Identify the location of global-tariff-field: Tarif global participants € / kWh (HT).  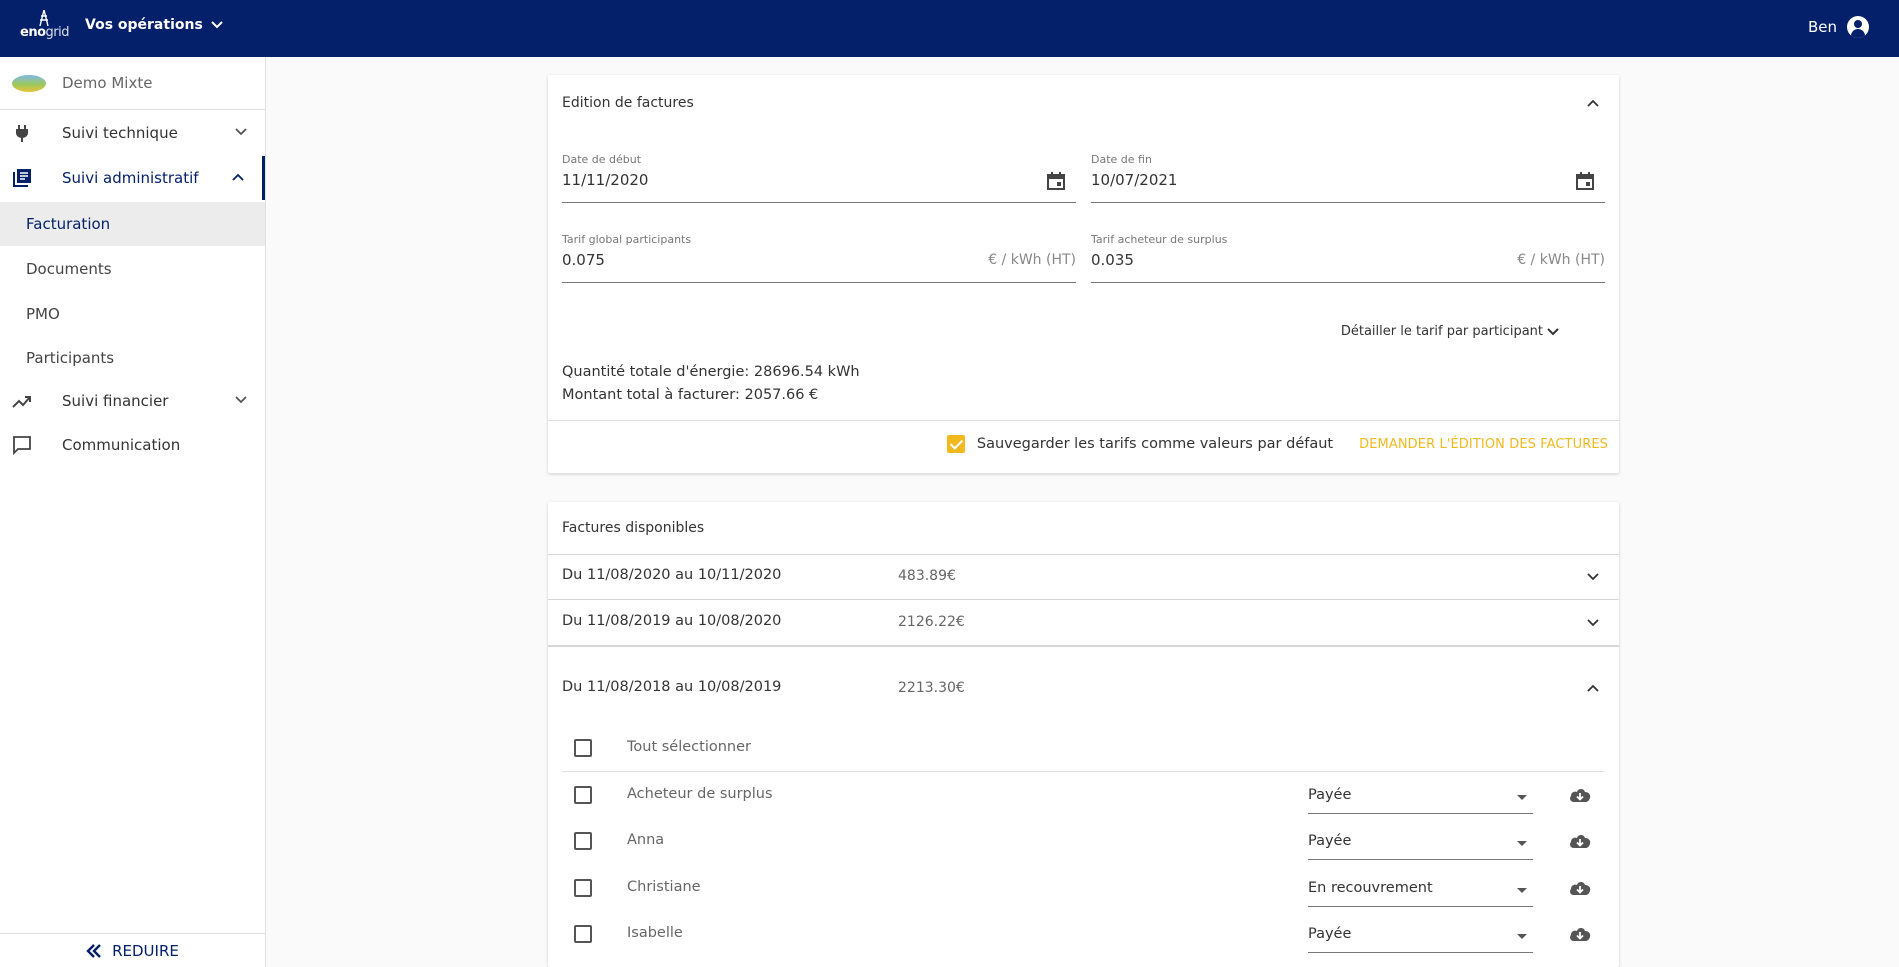
(819, 258).